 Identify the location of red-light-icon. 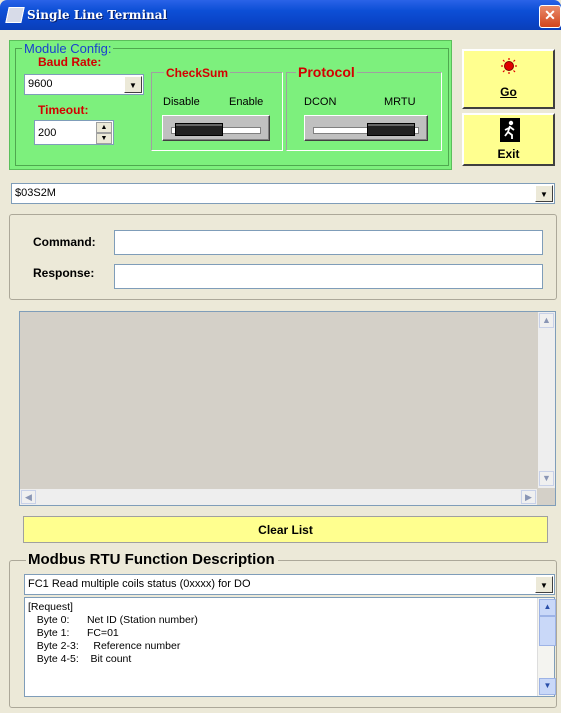
(509, 66).